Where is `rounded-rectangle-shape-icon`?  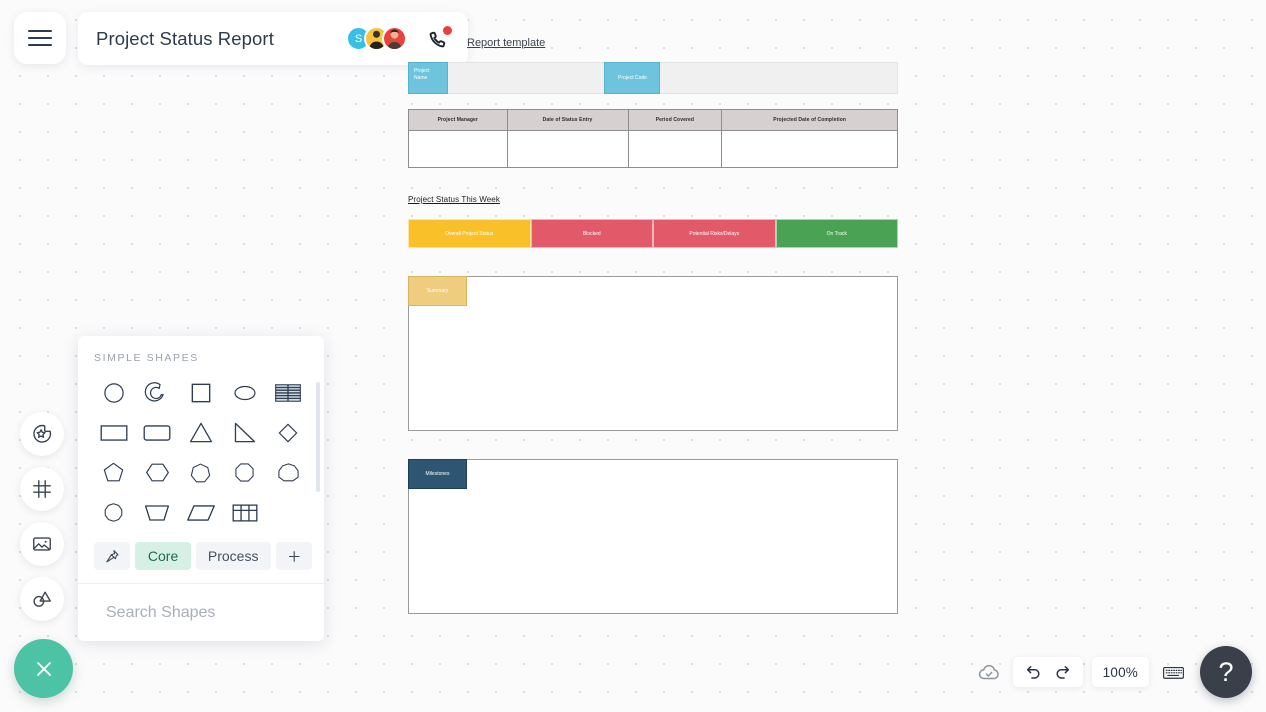 rounded-rectangle-shape-icon is located at coordinates (157, 432).